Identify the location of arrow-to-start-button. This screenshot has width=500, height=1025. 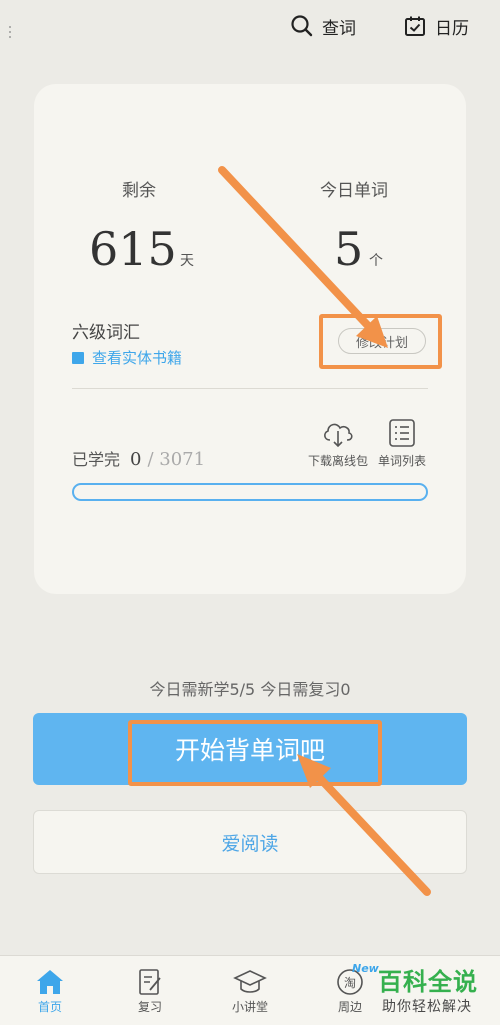
(364, 825).